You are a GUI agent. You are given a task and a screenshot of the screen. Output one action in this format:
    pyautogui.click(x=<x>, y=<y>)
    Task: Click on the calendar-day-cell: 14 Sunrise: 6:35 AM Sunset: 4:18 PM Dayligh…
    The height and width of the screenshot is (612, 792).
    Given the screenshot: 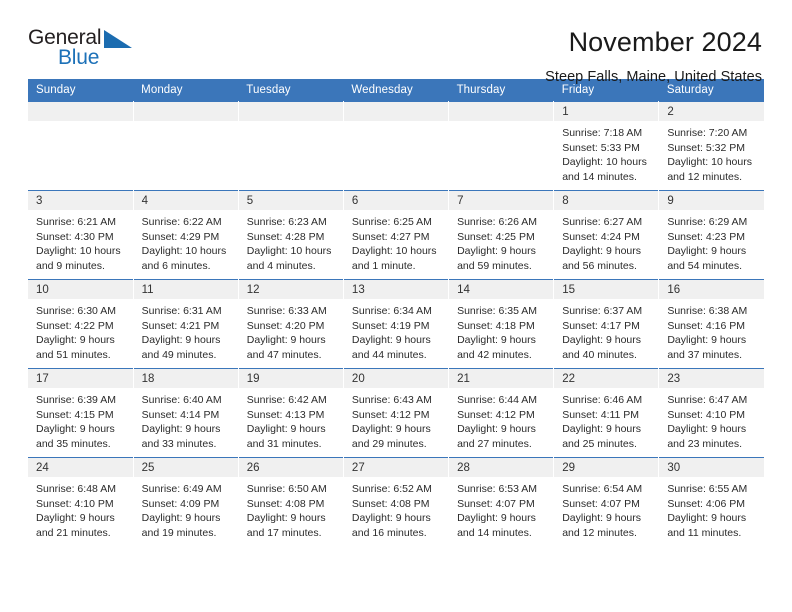 What is the action you would take?
    pyautogui.click(x=501, y=324)
    